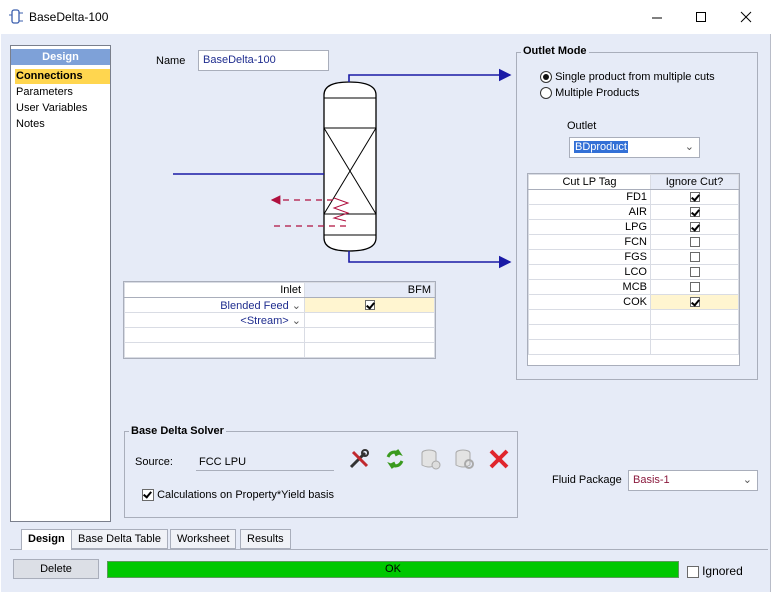 This screenshot has width=773, height=592. I want to click on bfm-header: BFM, so click(369, 290).